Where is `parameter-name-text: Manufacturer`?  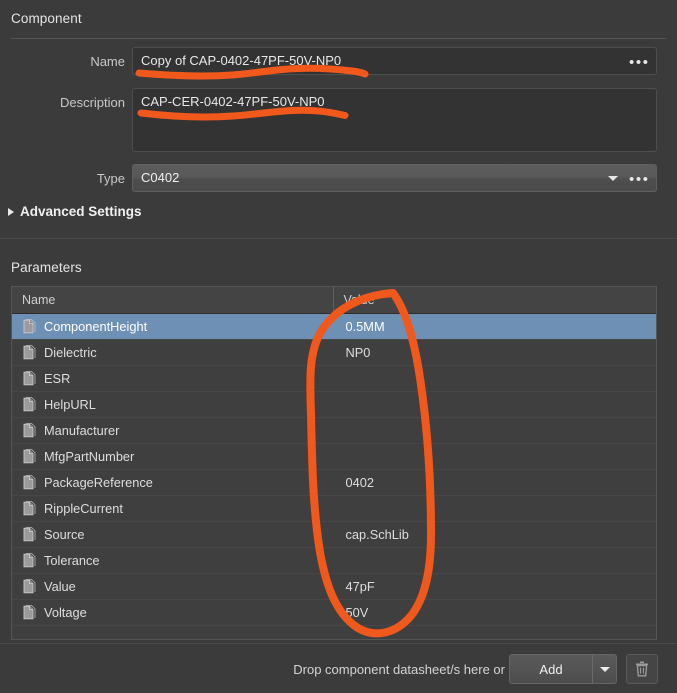 parameter-name-text: Manufacturer is located at coordinates (82, 430).